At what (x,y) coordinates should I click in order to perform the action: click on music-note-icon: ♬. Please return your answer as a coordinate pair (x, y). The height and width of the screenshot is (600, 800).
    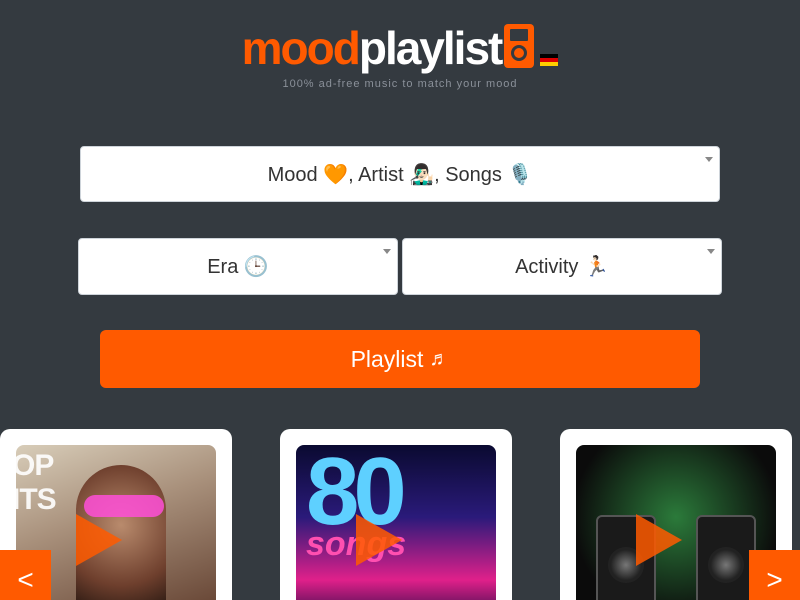
    Looking at the image, I should click on (439, 358).